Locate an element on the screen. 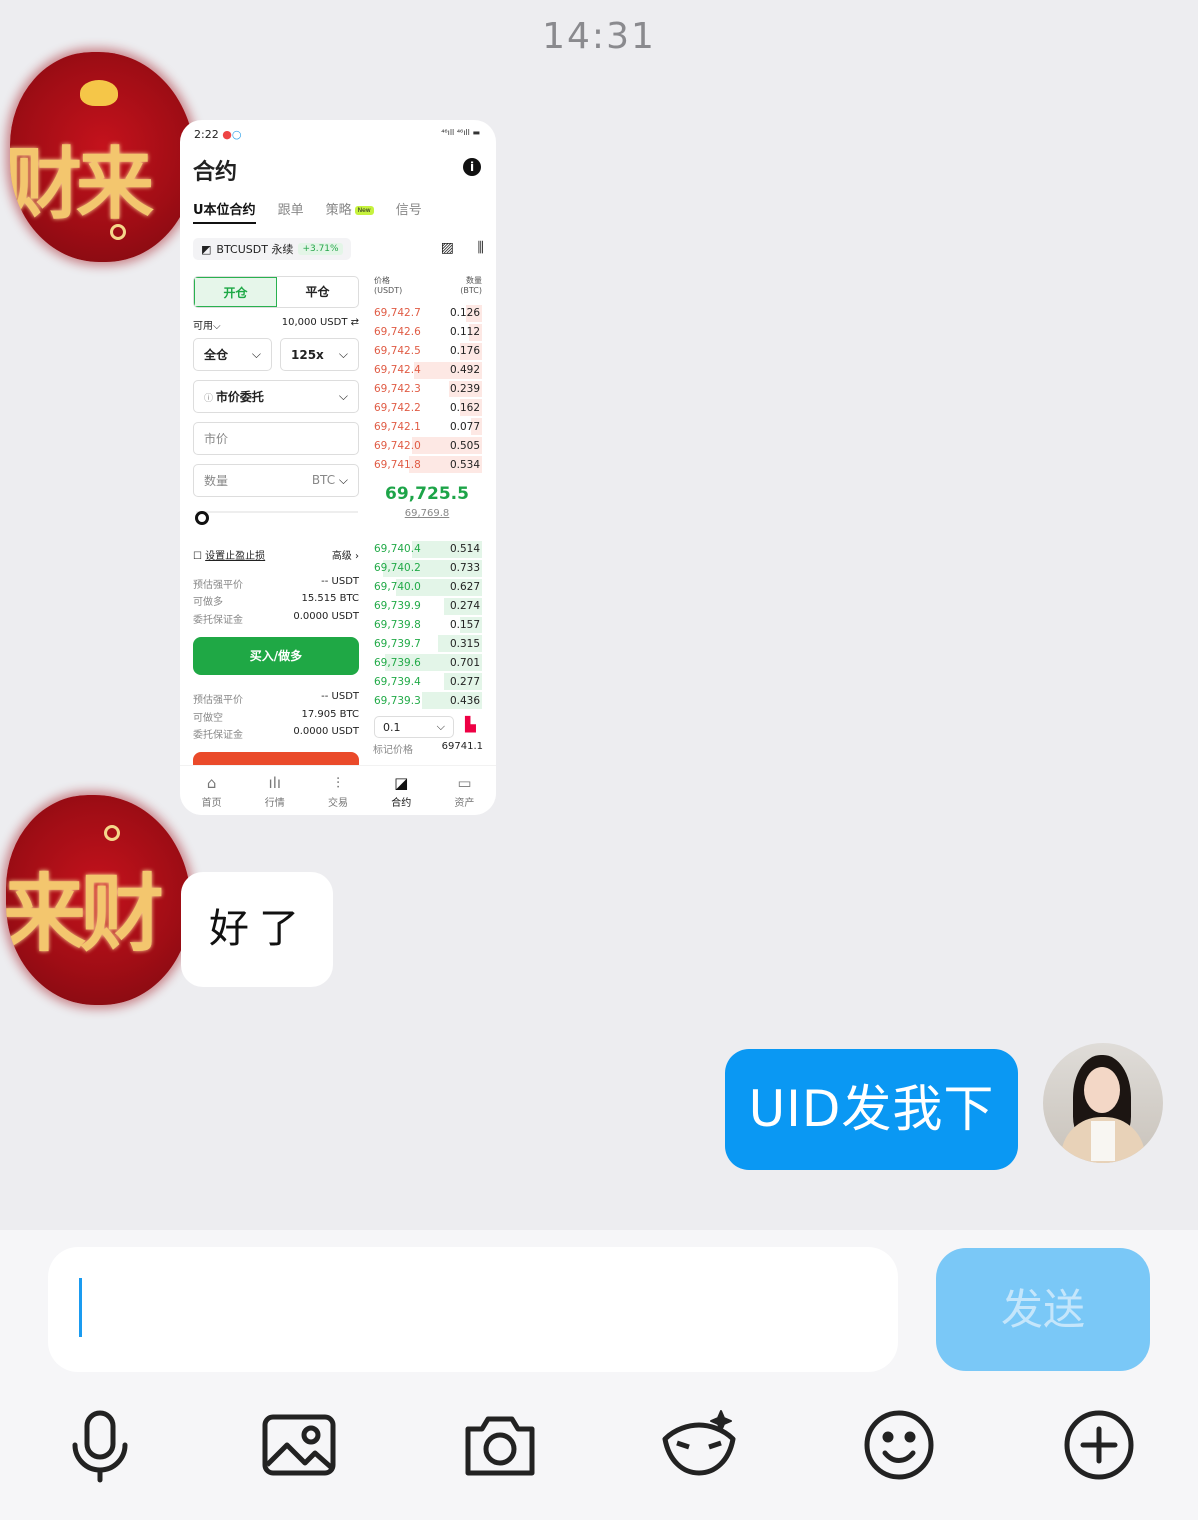  order-price: 69,742.4 is located at coordinates (397, 370).